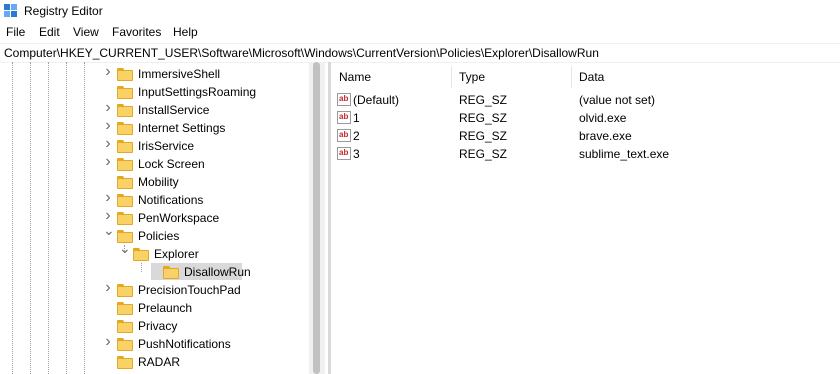  Describe the element at coordinates (49, 32) in the screenshot. I see `menu-edit: Edit` at that location.